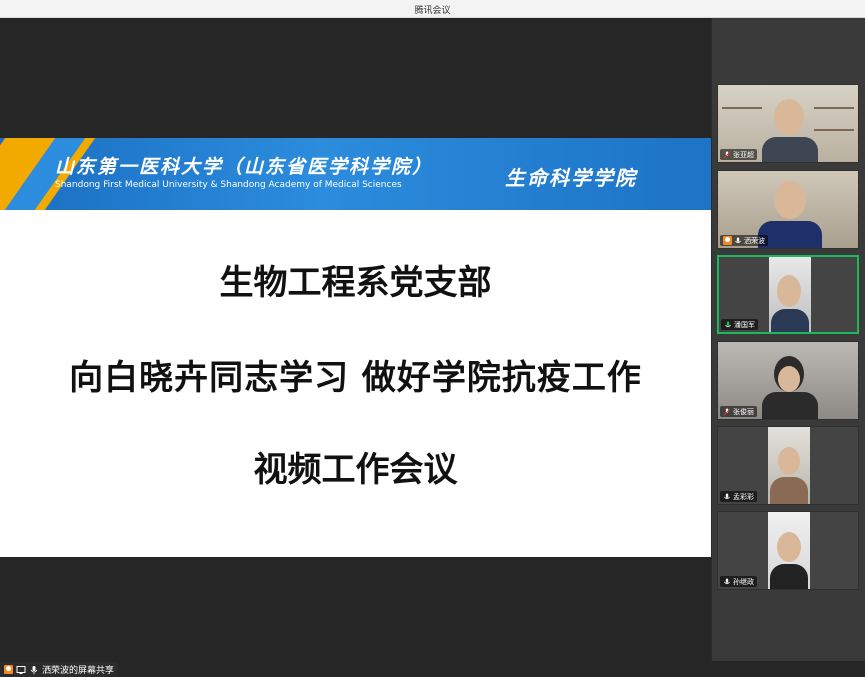 The height and width of the screenshot is (677, 865). I want to click on participant-namebar: 洒荣波, so click(744, 240).